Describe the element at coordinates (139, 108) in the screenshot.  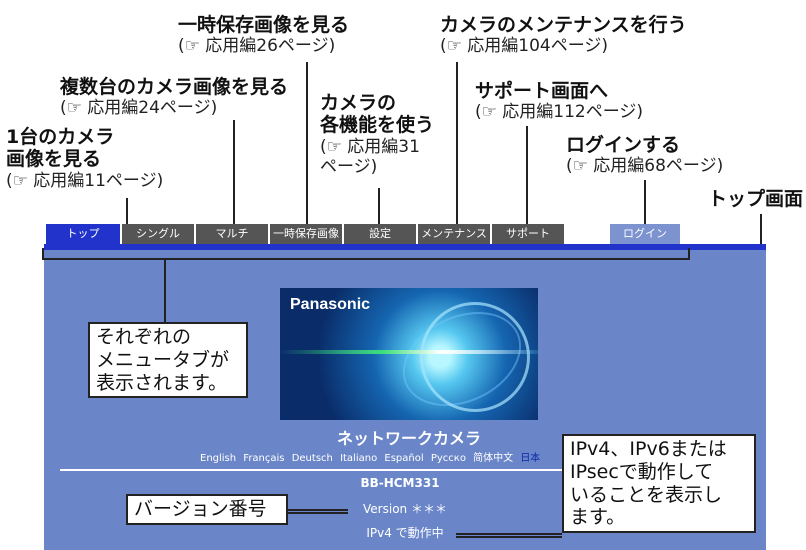
I see `annotation-ref: (☞ 応用編24ページ)` at that location.